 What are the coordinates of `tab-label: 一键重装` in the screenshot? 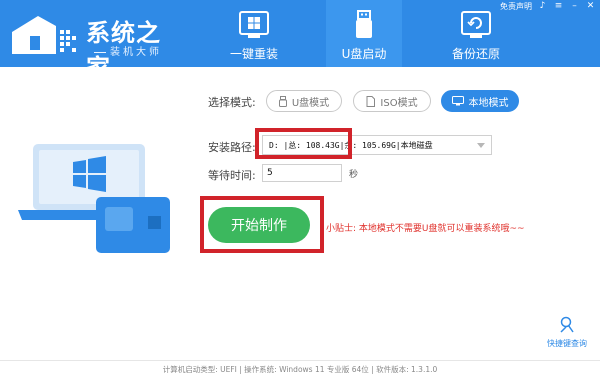 It's located at (253, 54).